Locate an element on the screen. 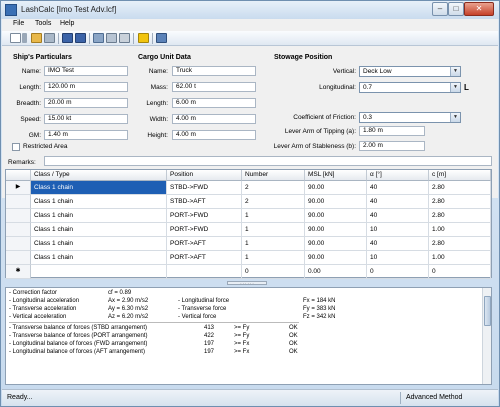  print-icon is located at coordinates (124, 38).